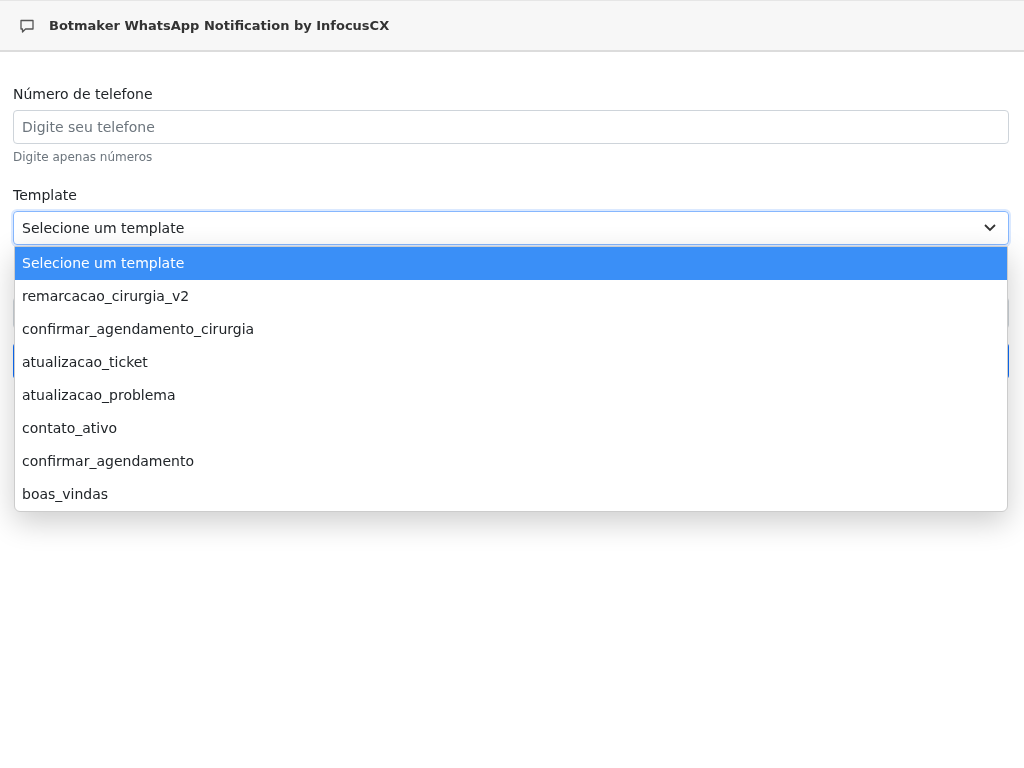 This screenshot has width=1024, height=768. I want to click on field-label: Número de telefone, so click(83, 94).